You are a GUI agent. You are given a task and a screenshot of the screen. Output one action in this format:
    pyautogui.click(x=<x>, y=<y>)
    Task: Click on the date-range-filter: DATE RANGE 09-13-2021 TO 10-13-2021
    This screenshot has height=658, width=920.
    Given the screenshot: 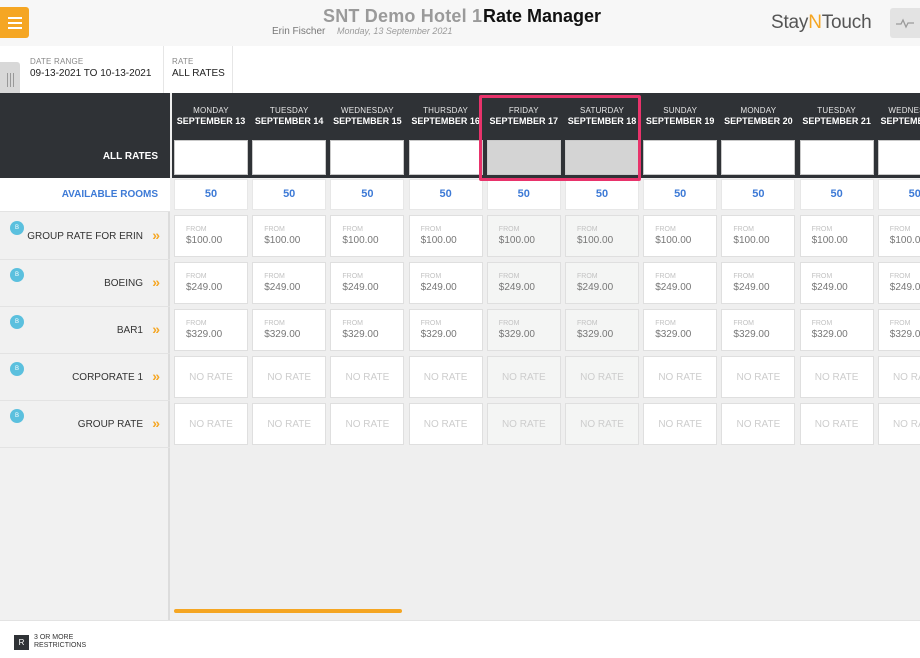 What is the action you would take?
    pyautogui.click(x=93, y=69)
    